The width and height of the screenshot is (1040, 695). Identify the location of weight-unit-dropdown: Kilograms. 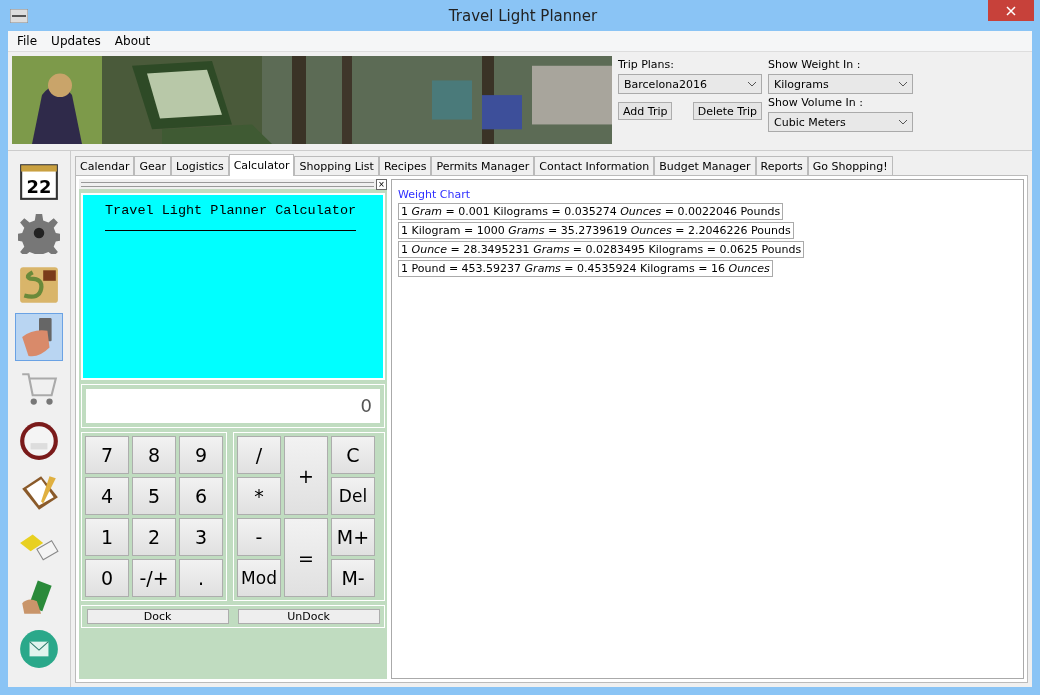
(840, 84).